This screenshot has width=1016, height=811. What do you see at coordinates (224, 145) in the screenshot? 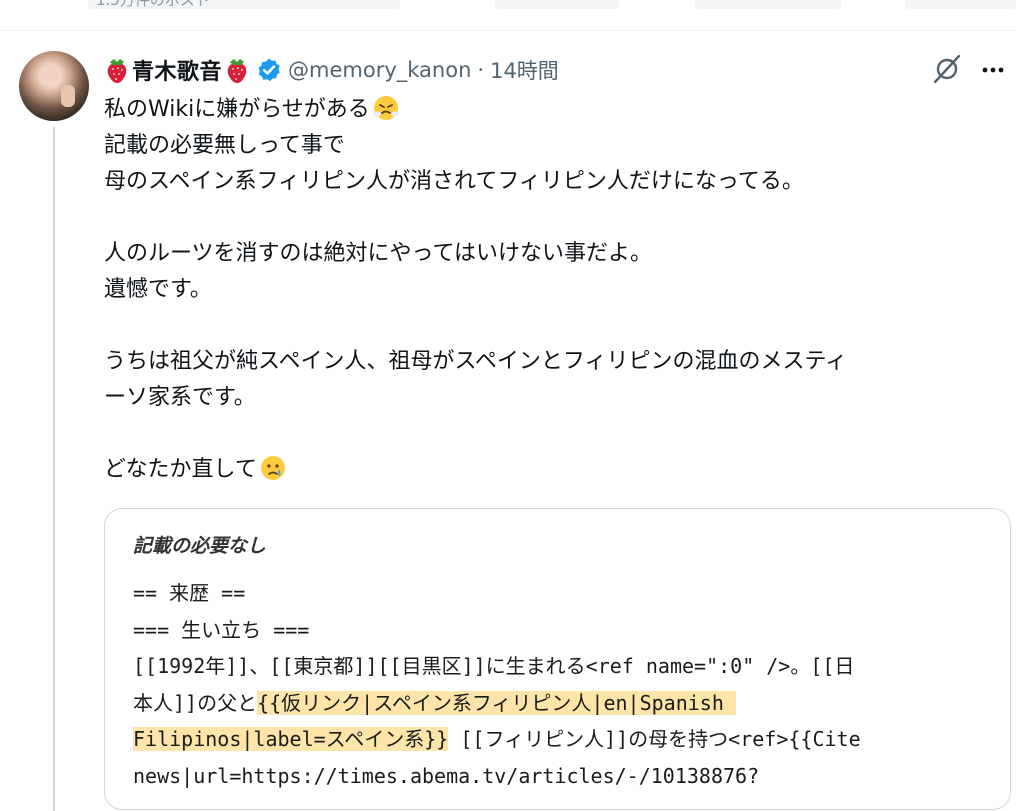
I see `tweet-line: 記載の必要無しって事で` at bounding box center [224, 145].